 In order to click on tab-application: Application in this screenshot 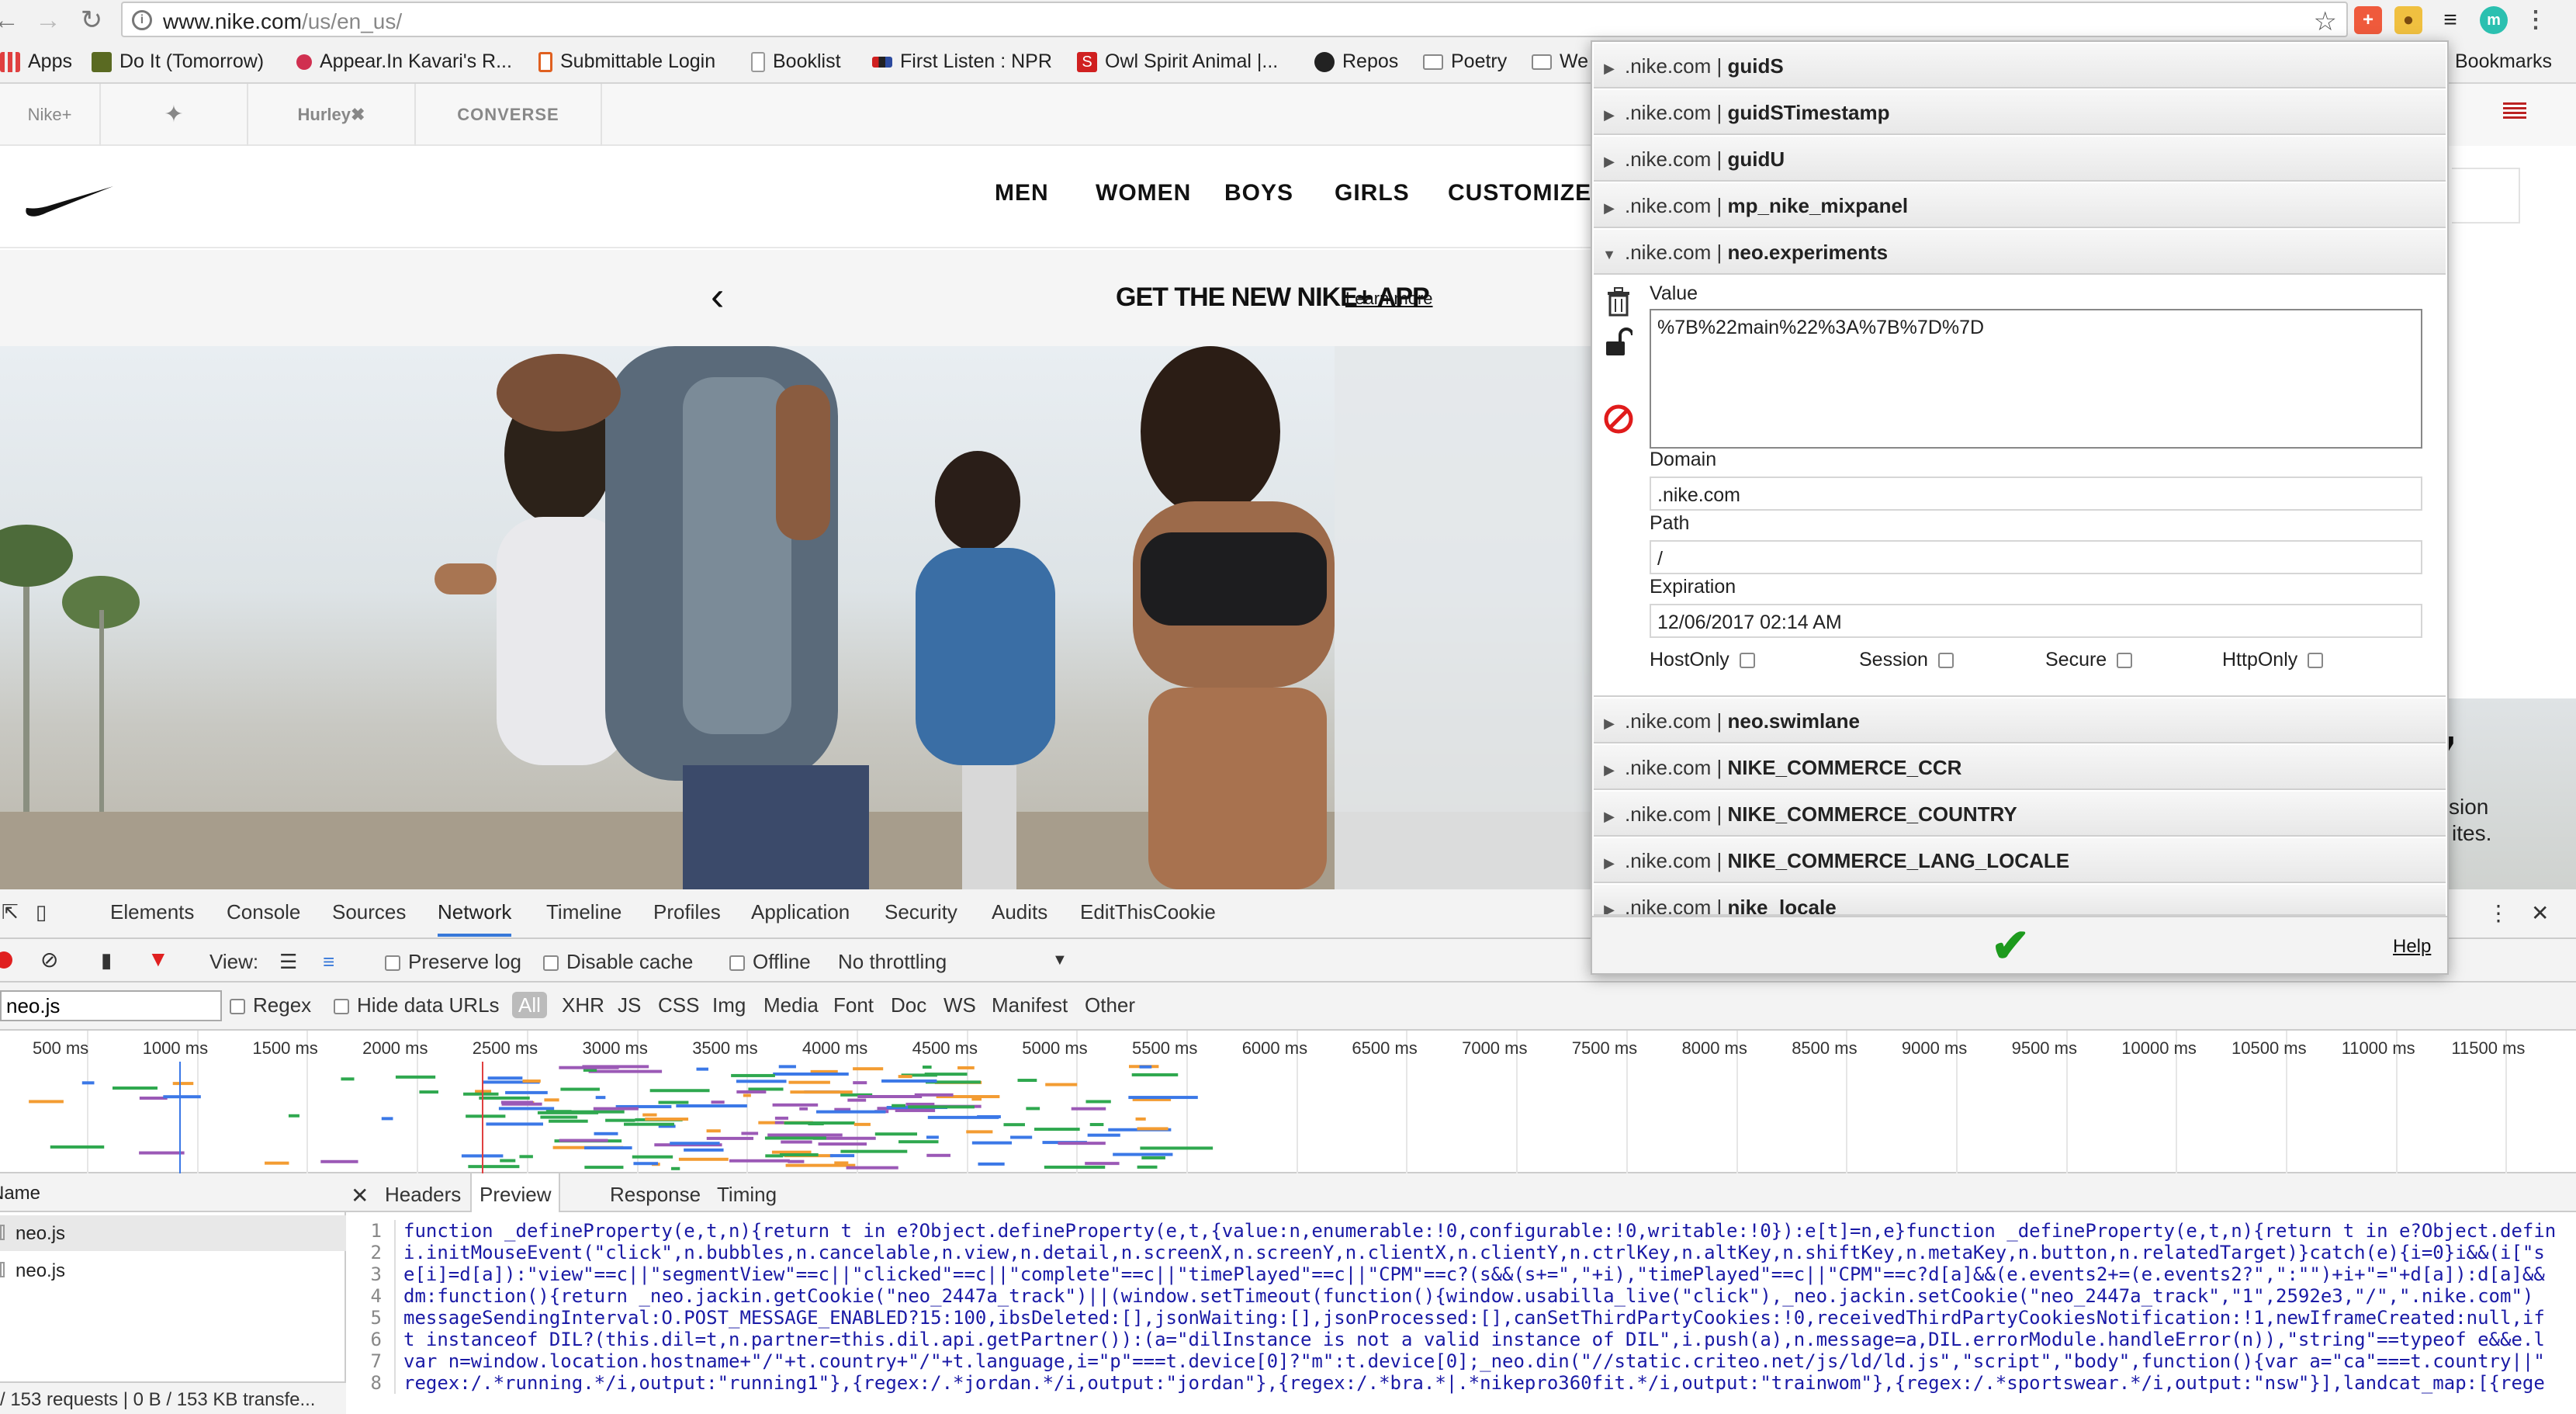, I will do `click(800, 912)`.